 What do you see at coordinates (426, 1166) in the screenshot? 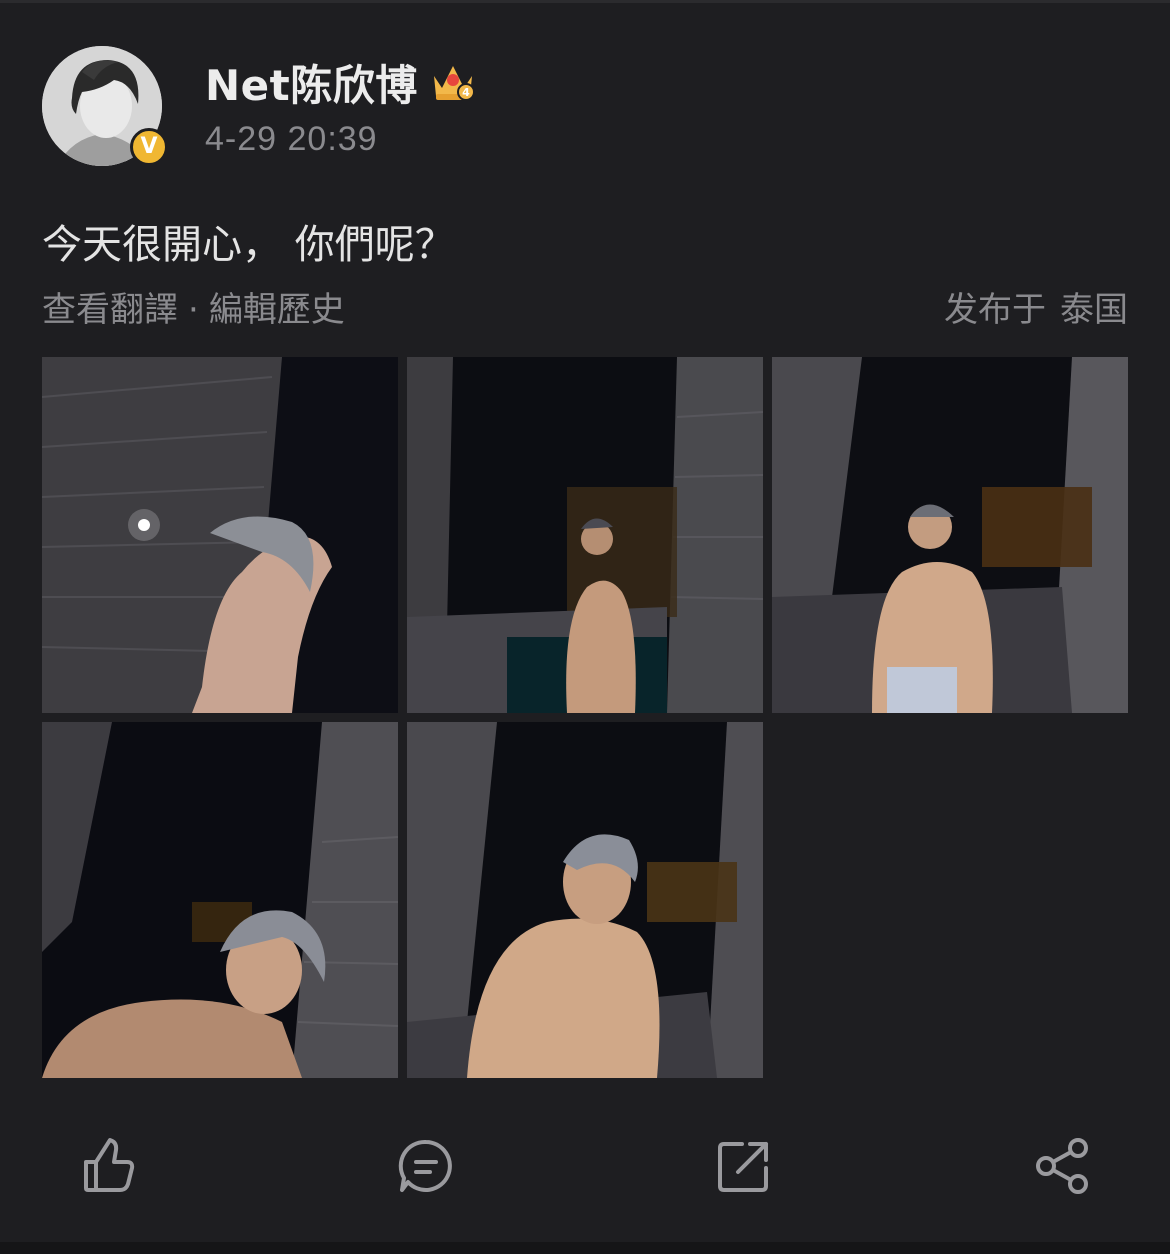
I see `comment-icon` at bounding box center [426, 1166].